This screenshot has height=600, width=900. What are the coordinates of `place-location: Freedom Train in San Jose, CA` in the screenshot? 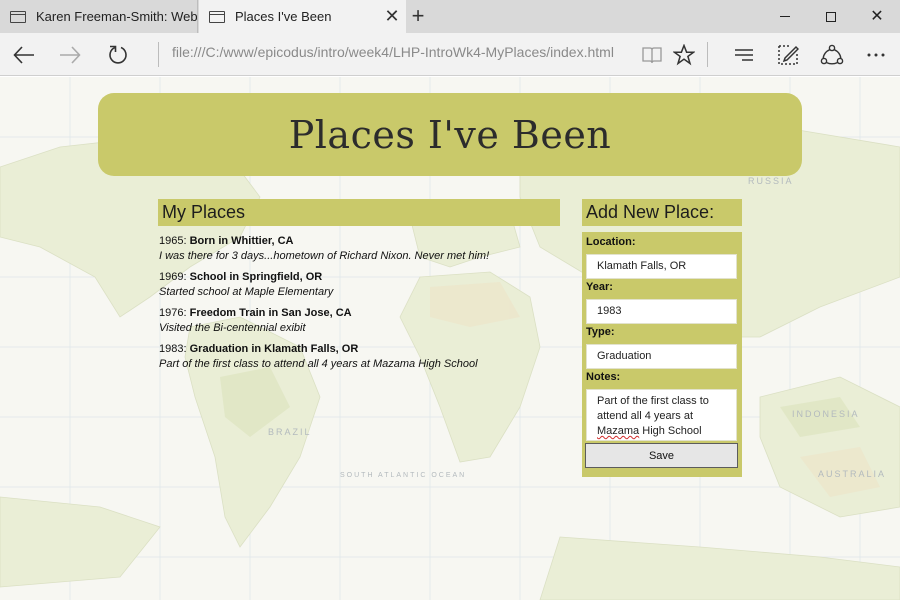 It's located at (270, 313).